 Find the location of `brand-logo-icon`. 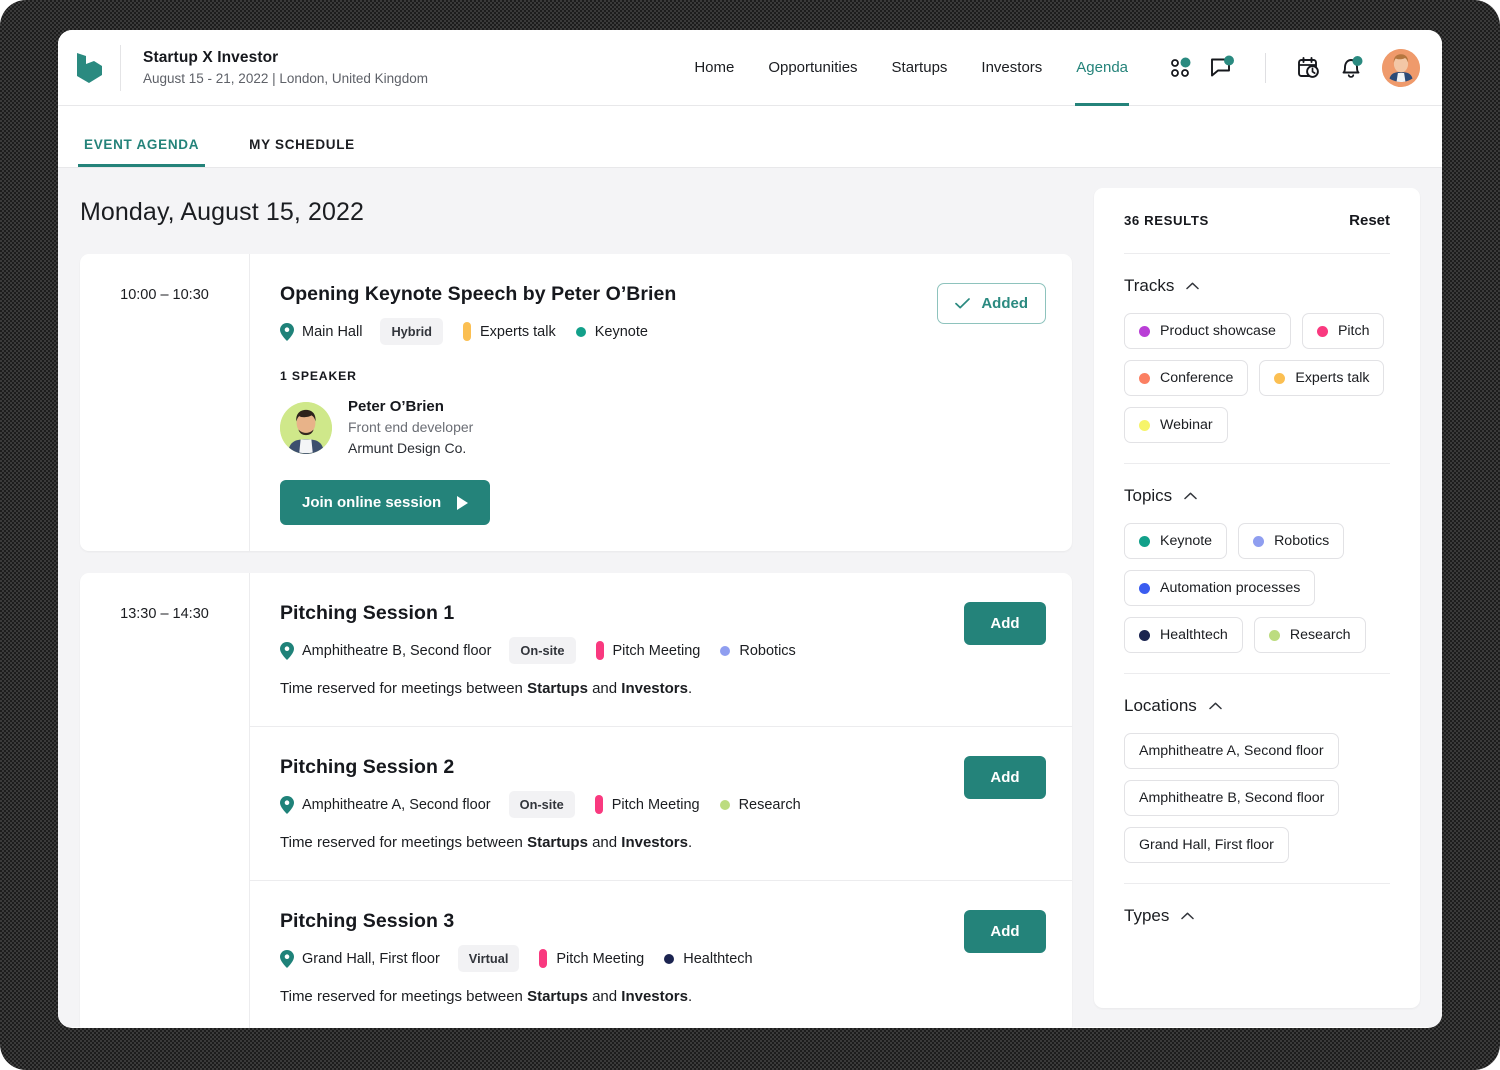

brand-logo-icon is located at coordinates (89, 67).